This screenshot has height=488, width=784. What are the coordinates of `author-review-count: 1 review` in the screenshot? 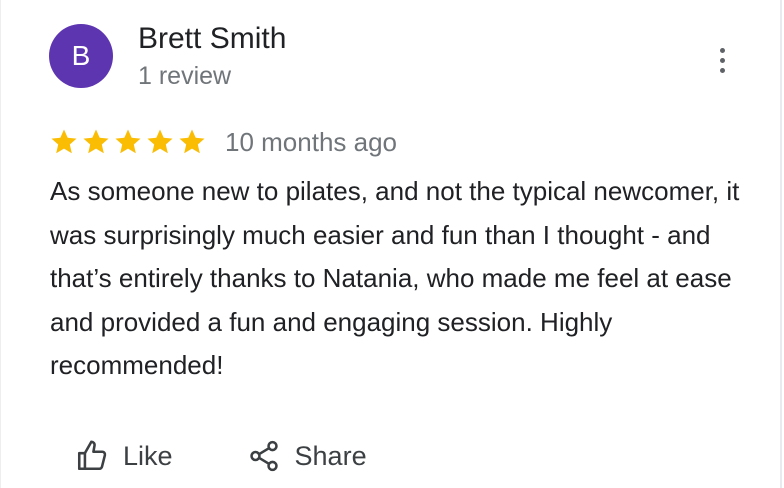 It's located at (185, 76).